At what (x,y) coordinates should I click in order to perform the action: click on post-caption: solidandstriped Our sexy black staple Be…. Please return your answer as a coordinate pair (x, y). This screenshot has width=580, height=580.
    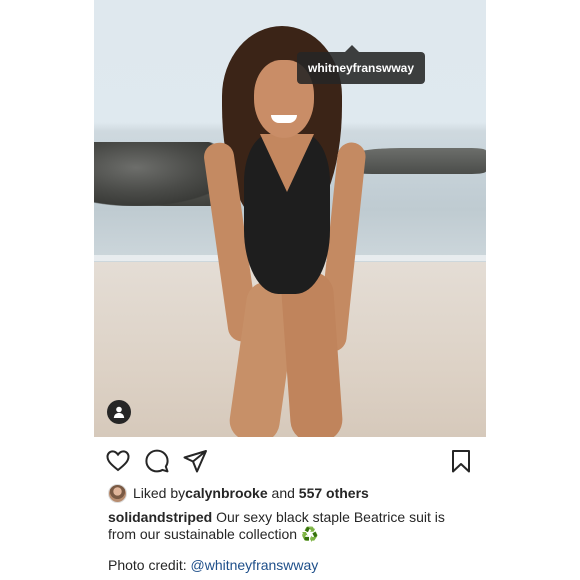
    Looking at the image, I should click on (292, 526).